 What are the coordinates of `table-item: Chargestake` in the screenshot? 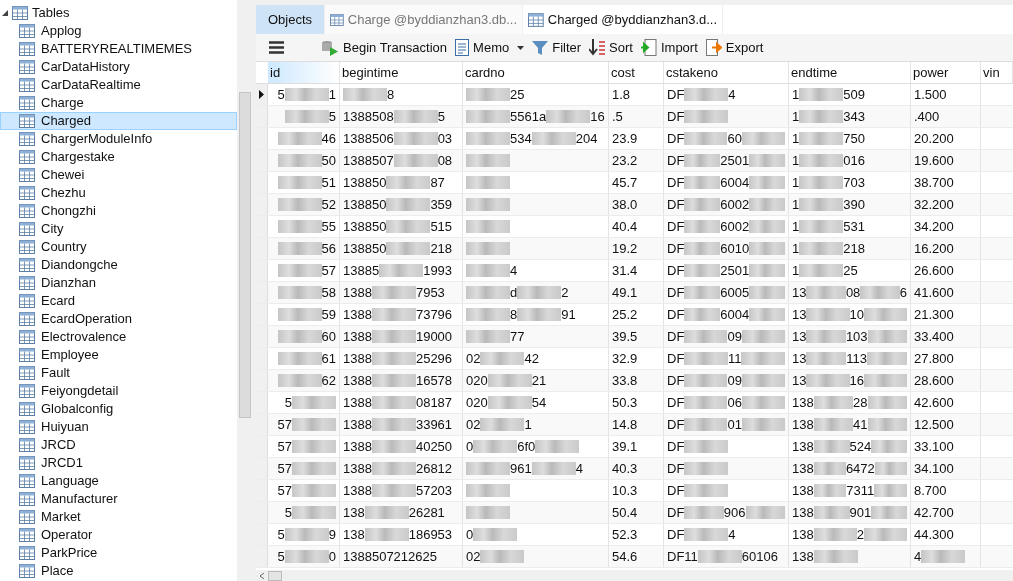 It's located at (118, 157).